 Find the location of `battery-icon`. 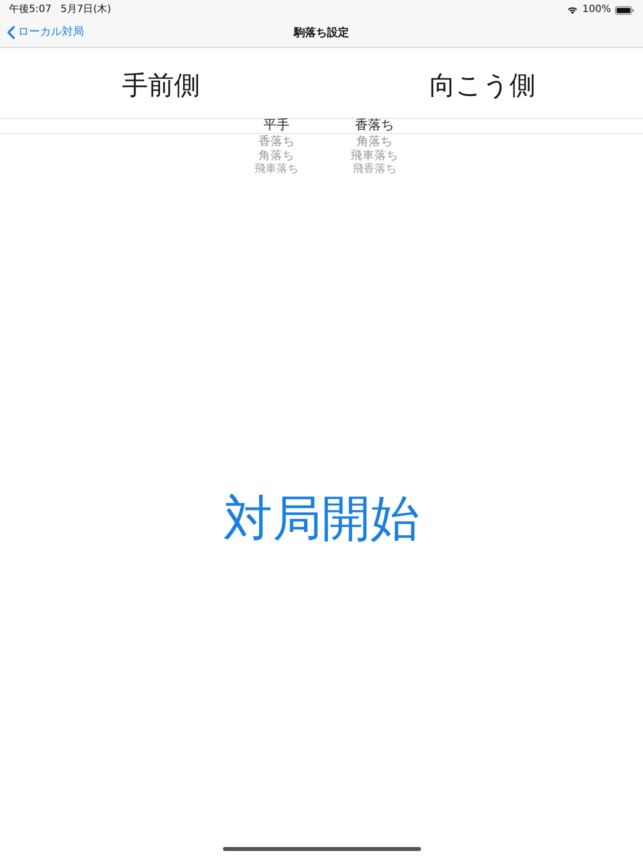

battery-icon is located at coordinates (624, 10).